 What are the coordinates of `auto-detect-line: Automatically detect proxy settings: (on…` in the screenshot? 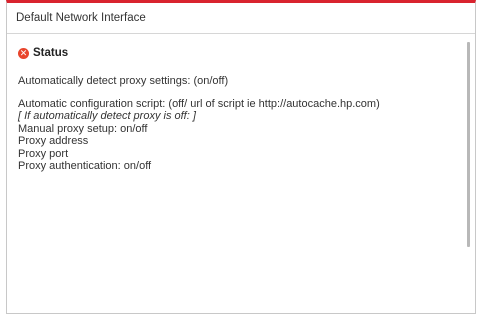 It's located at (123, 81).